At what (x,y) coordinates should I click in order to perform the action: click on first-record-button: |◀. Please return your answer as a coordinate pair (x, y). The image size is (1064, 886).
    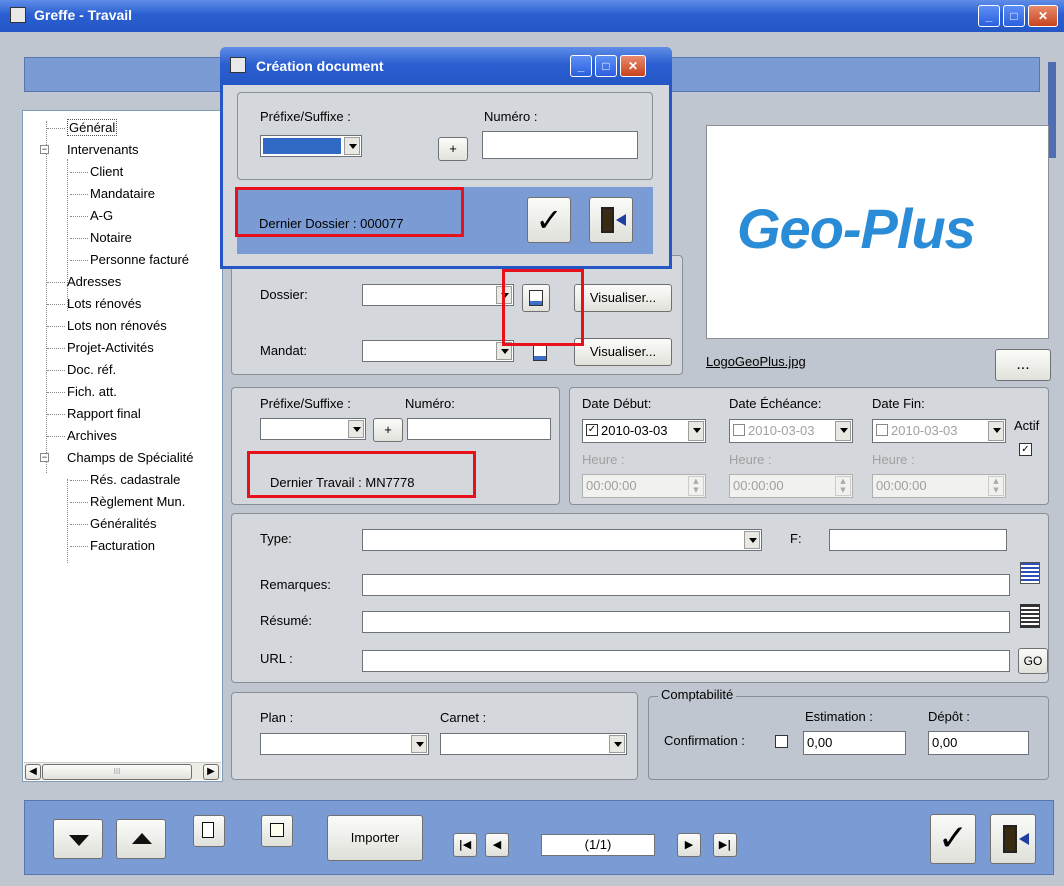
    Looking at the image, I should click on (465, 845).